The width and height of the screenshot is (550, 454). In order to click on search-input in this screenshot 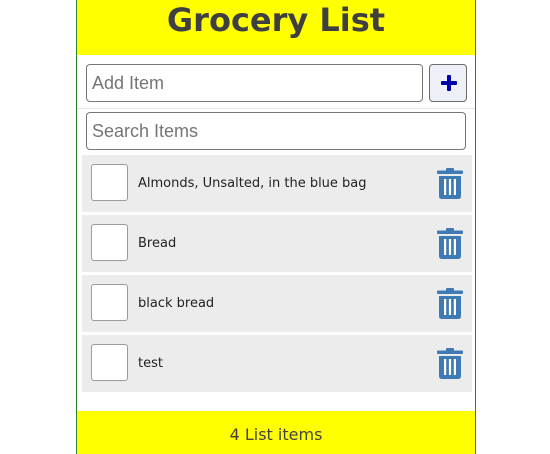, I will do `click(276, 131)`.